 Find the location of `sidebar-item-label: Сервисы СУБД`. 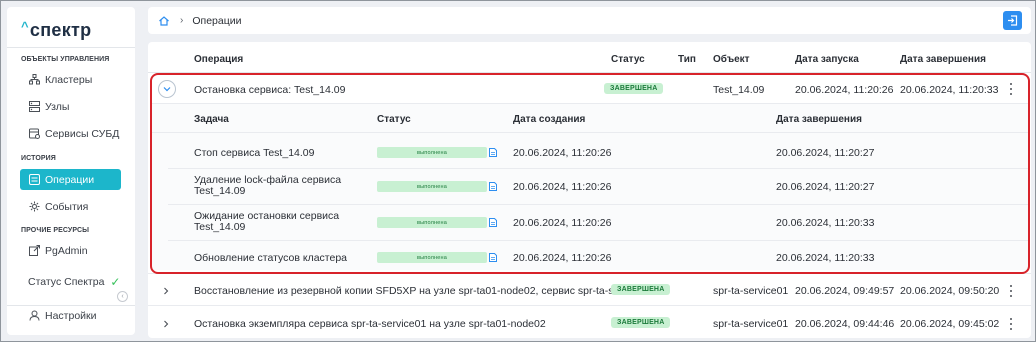

sidebar-item-label: Сервисы СУБД is located at coordinates (82, 133).